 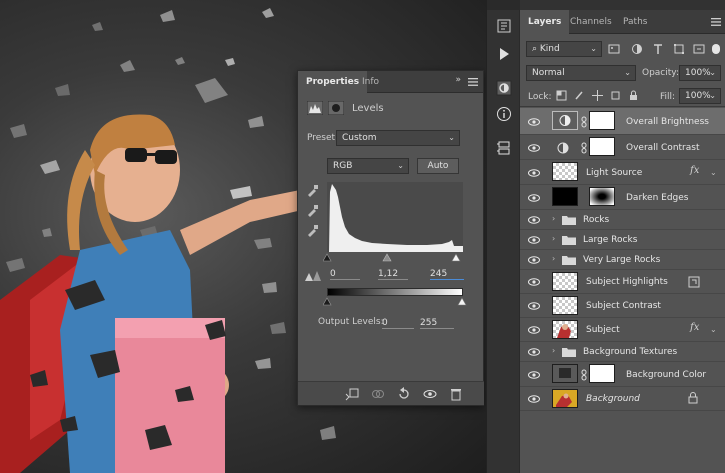 I want to click on history-icon, so click(x=504, y=26).